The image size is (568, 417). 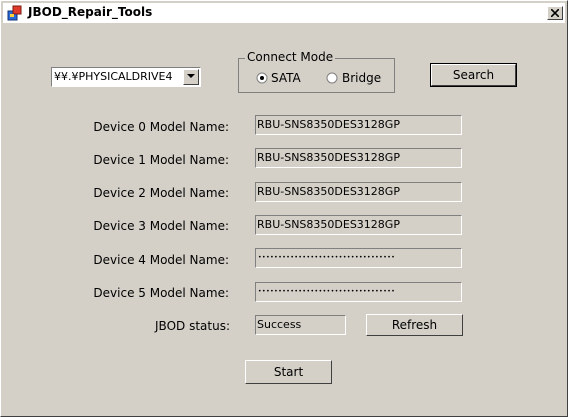 I want to click on close-button, so click(x=555, y=13).